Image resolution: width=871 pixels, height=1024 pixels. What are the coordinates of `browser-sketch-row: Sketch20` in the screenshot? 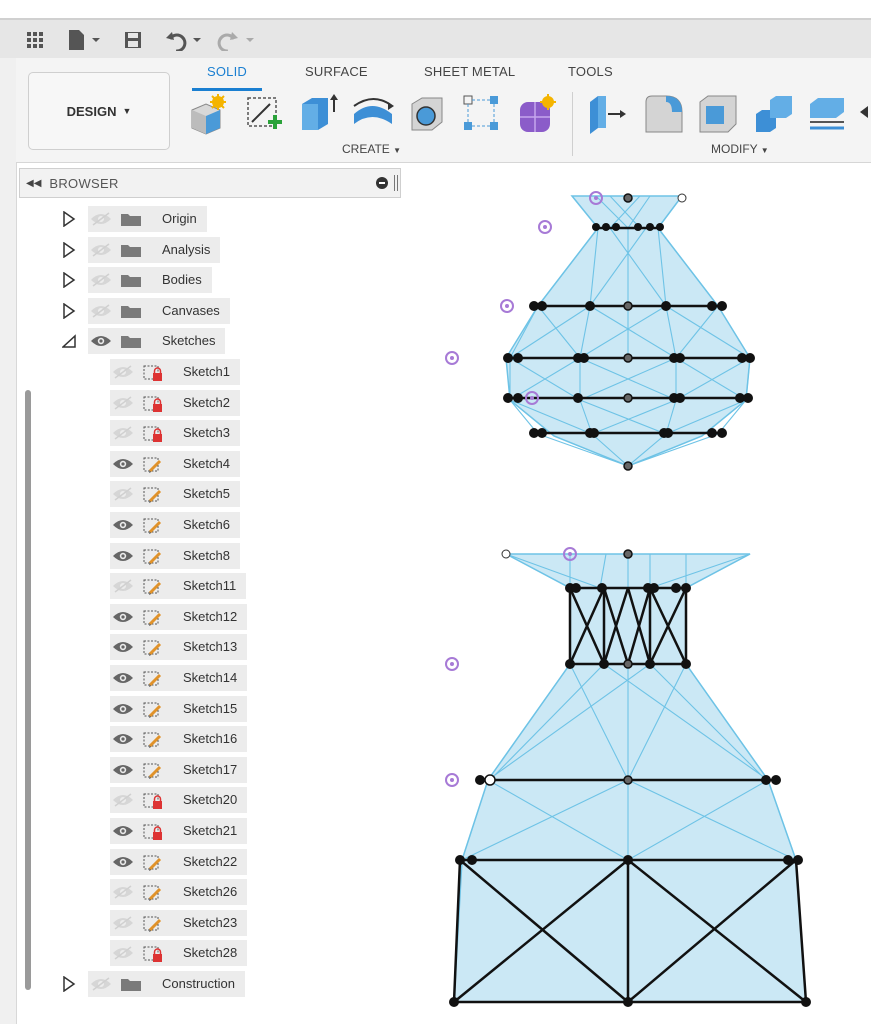 It's located at (200, 800).